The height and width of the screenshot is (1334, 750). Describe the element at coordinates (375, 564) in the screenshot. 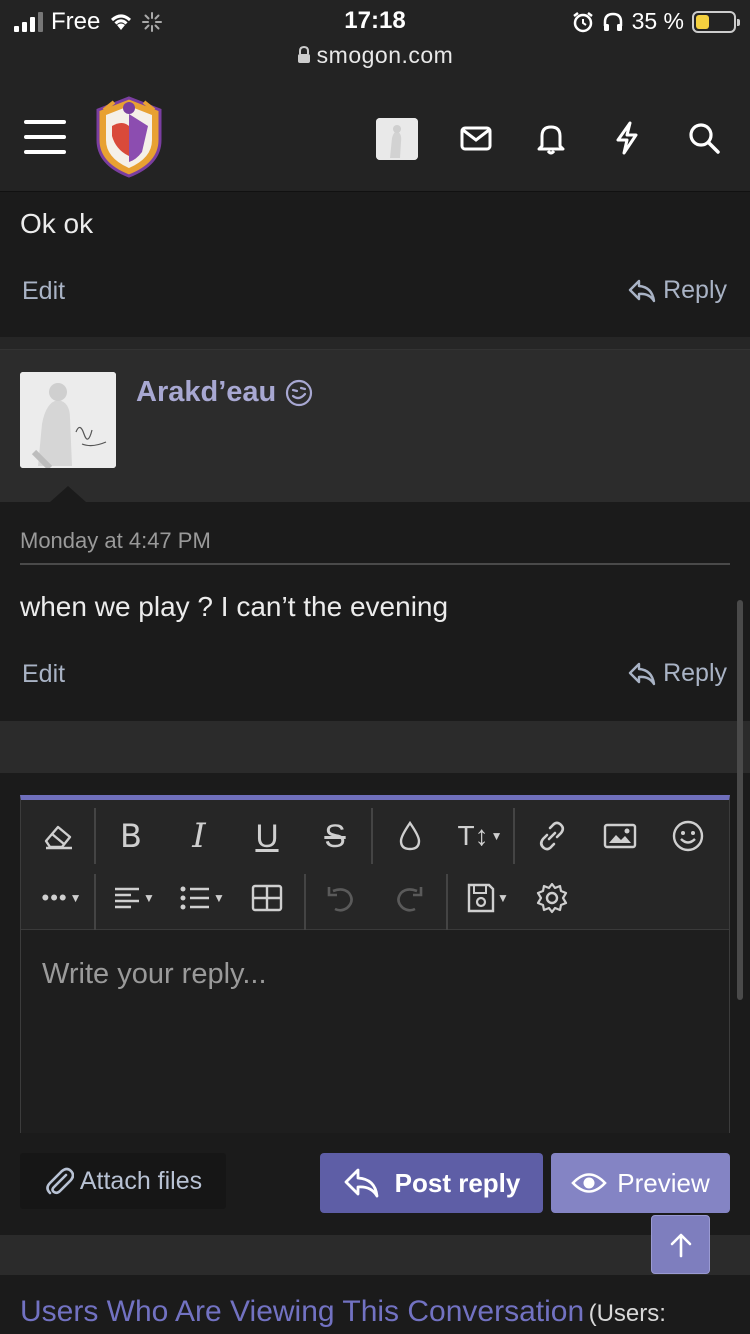

I see `date-divider` at that location.